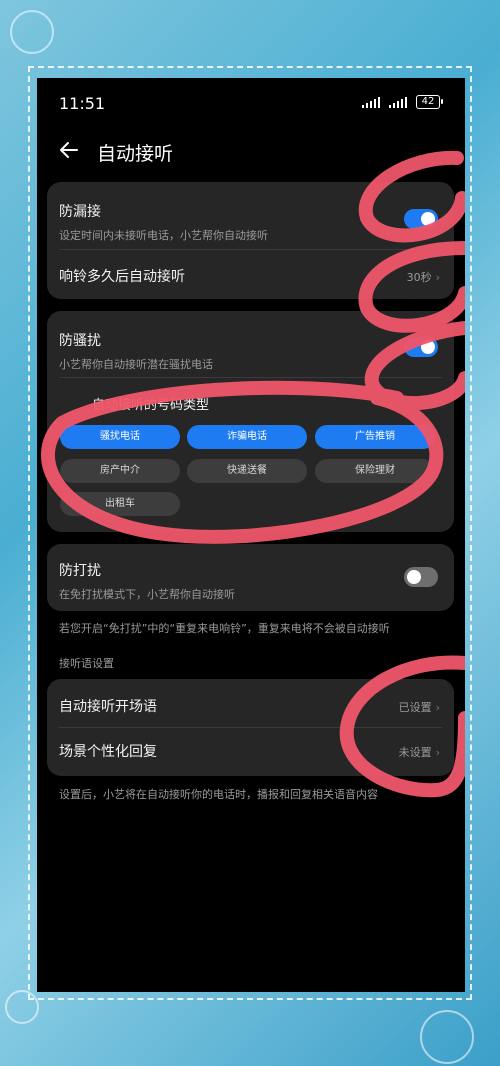 This screenshot has width=500, height=1066. Describe the element at coordinates (247, 471) in the screenshot. I see `chip-type-4: 快递送餐` at that location.